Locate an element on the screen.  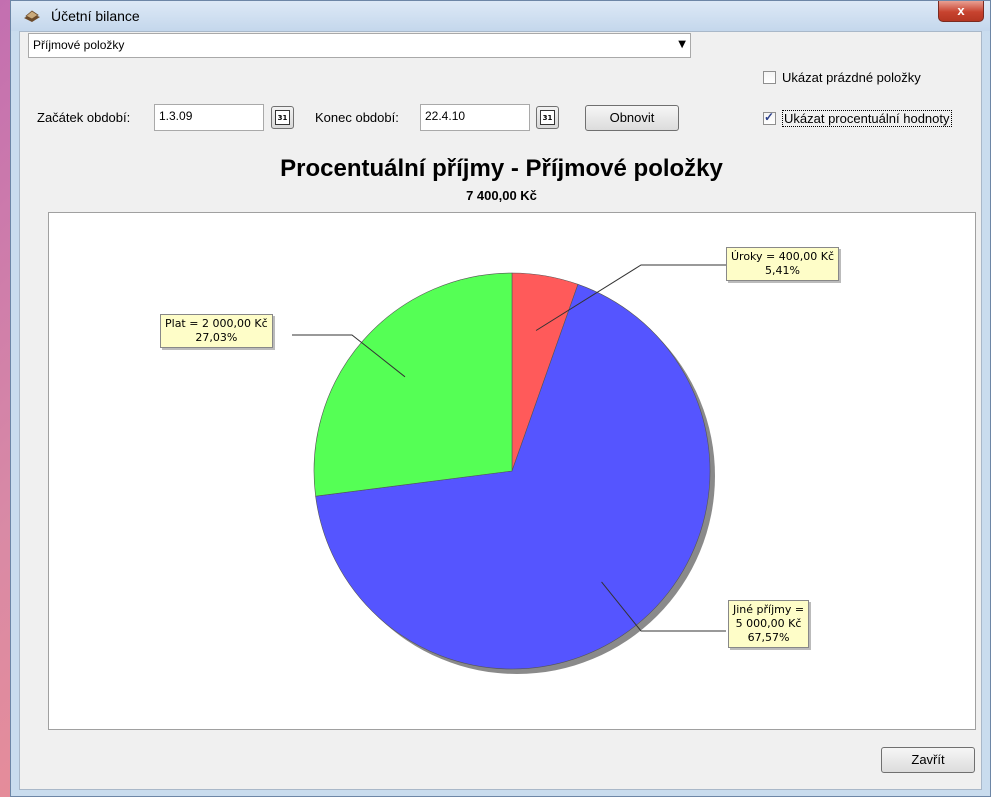
callout-plat-line1: Plat = 2 000,00 Kč is located at coordinates (216, 323).